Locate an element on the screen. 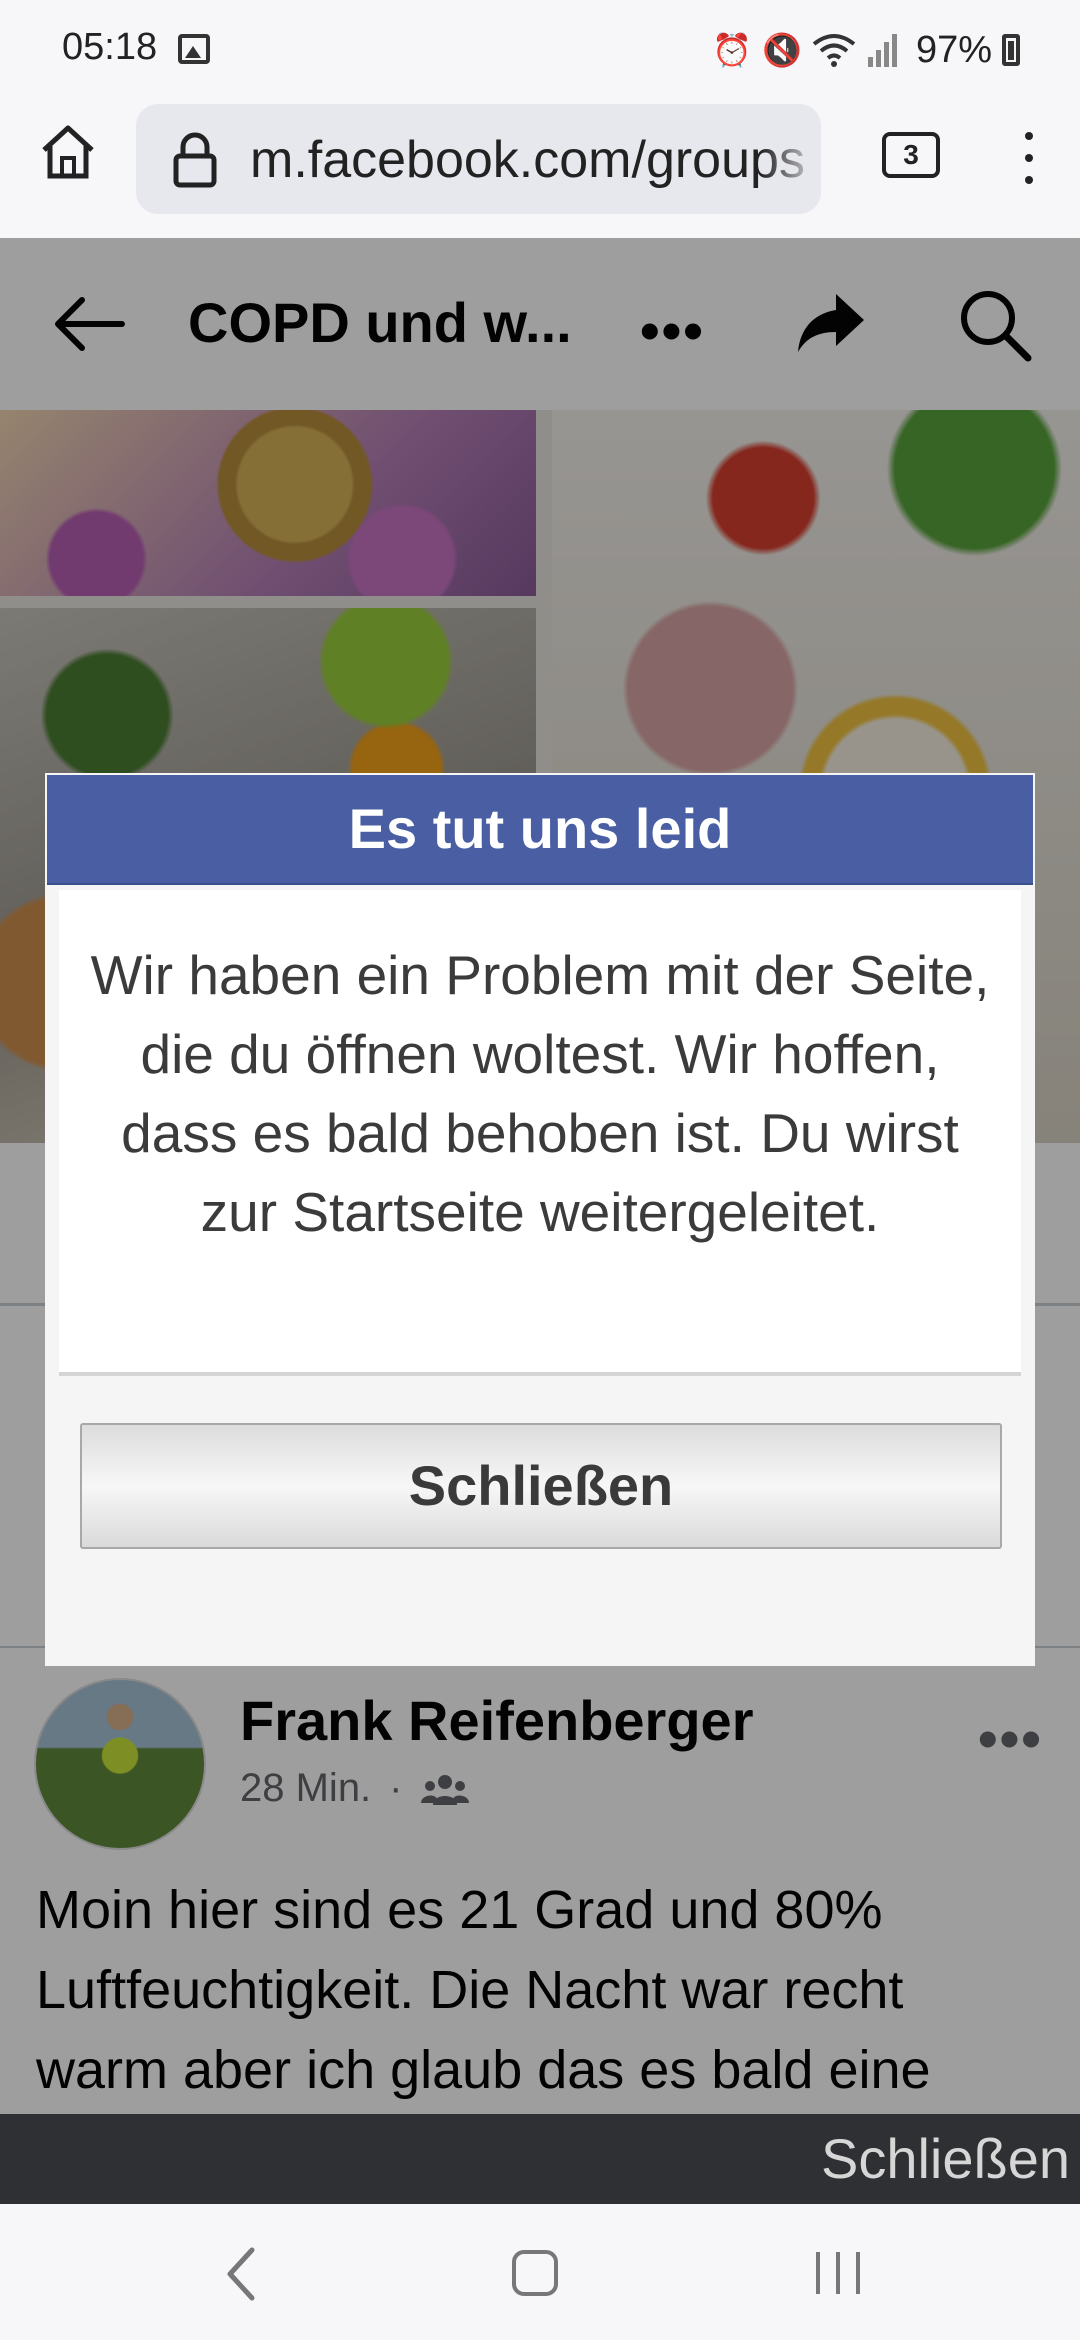 The height and width of the screenshot is (2340, 1080). mute-icon: 🔇 is located at coordinates (782, 50).